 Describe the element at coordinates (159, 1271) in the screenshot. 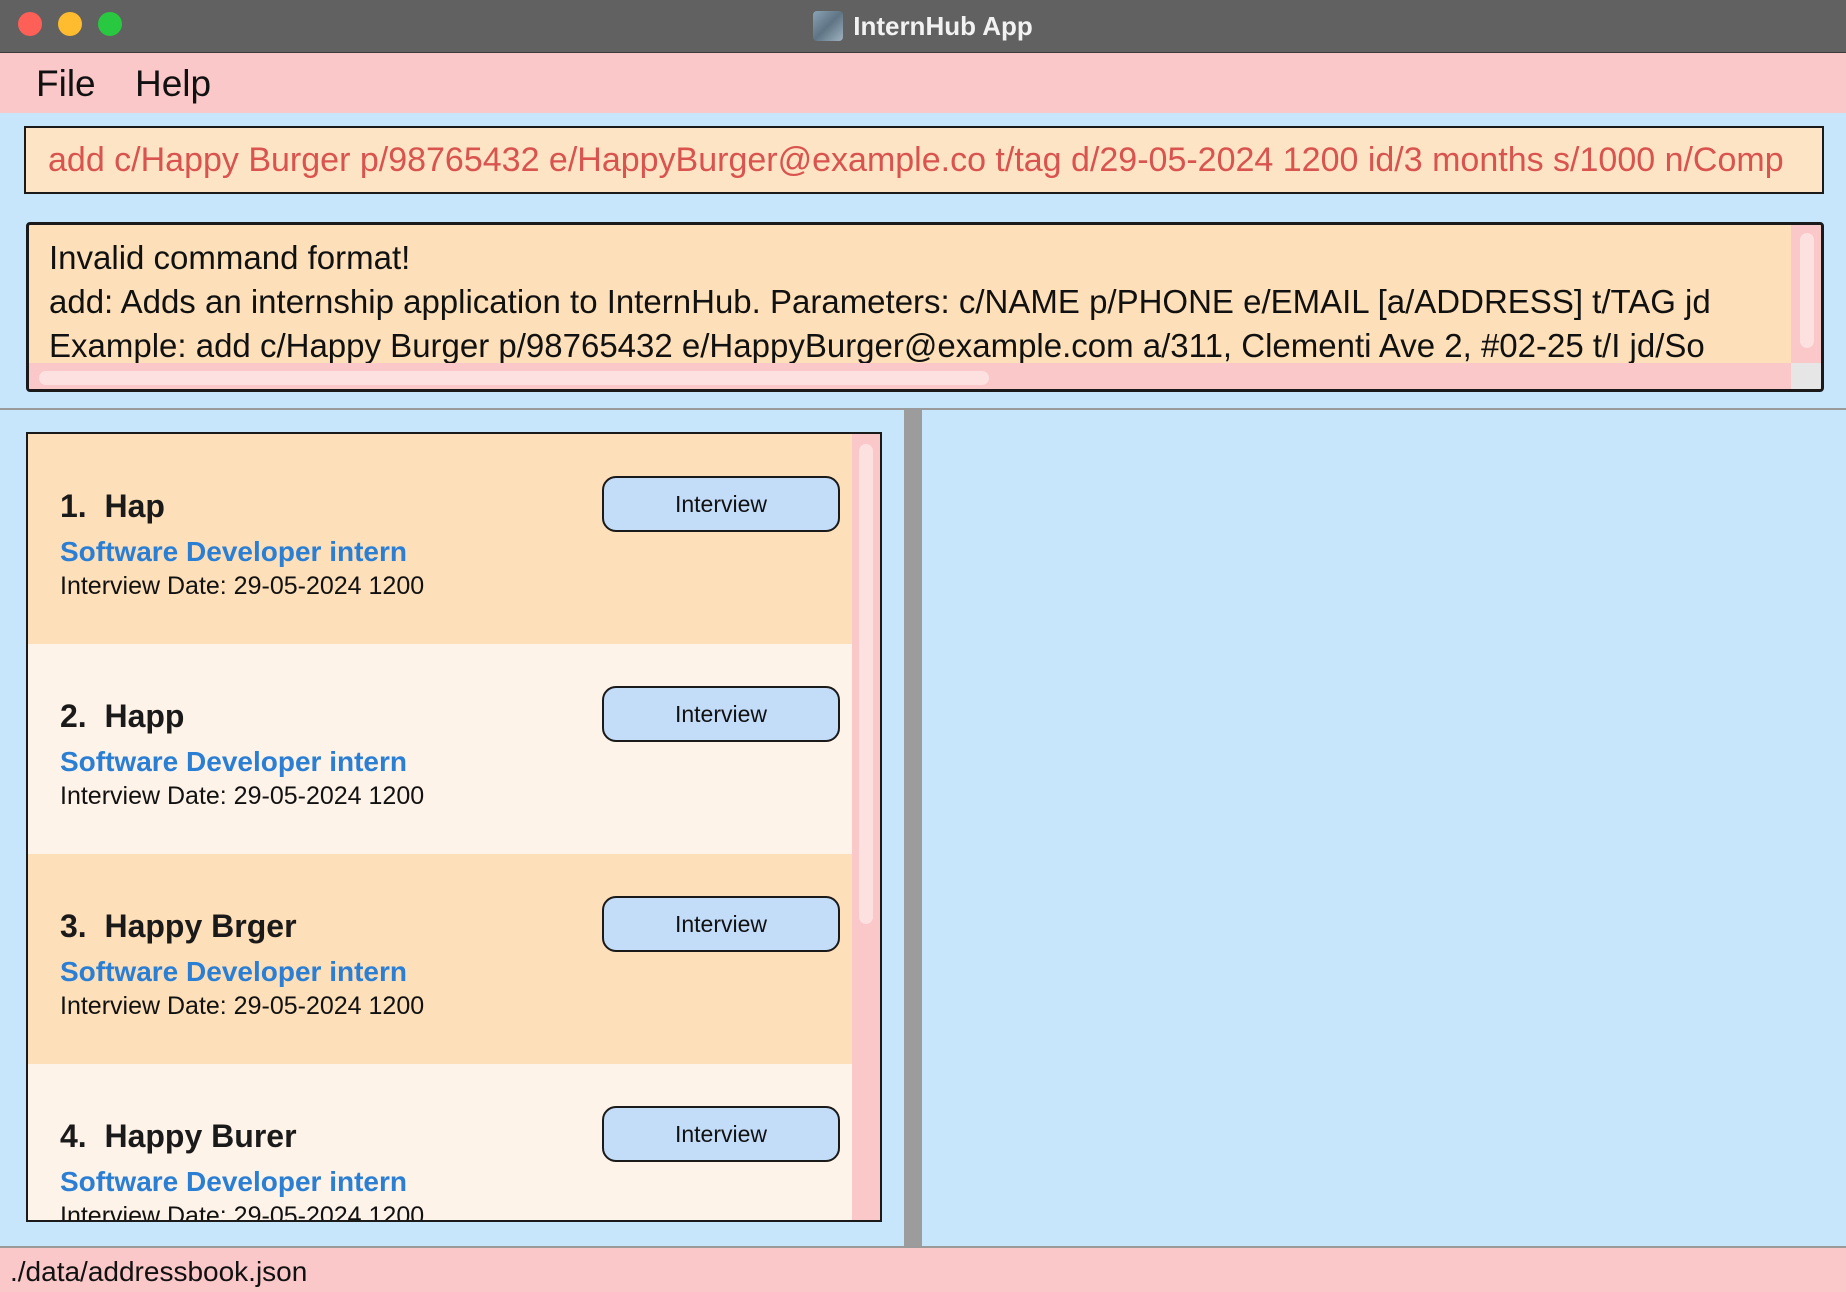

I see `save-location: ./data/addressbook.json` at that location.